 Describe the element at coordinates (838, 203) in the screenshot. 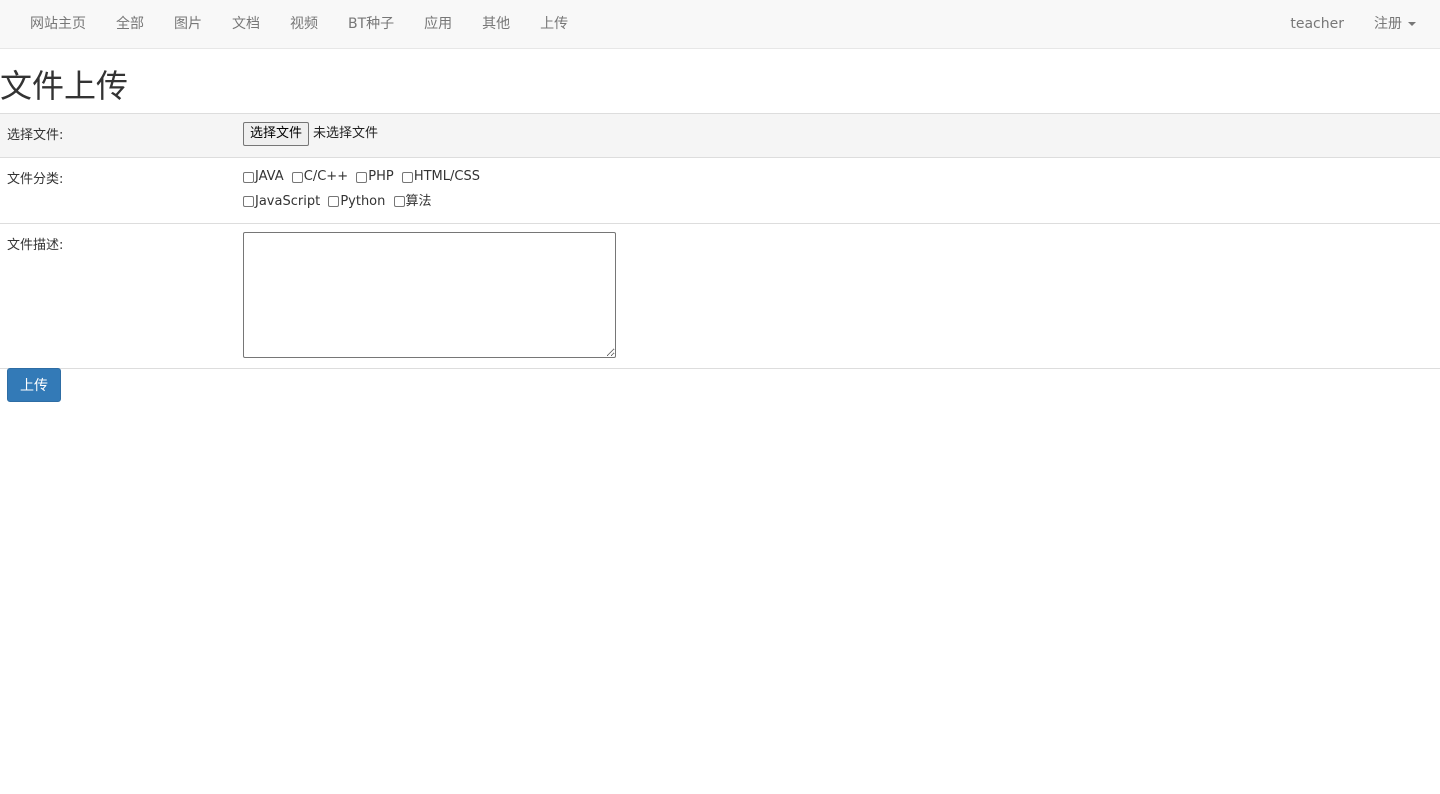

I see `category-line-2: JavaScript Python 算法` at that location.